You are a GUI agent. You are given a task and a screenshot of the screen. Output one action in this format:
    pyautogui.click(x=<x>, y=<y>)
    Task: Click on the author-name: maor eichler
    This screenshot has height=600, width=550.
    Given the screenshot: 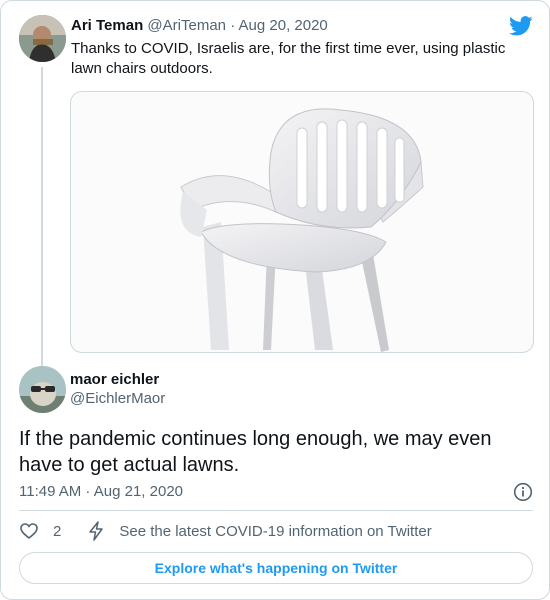 What is the action you would take?
    pyautogui.click(x=114, y=380)
    